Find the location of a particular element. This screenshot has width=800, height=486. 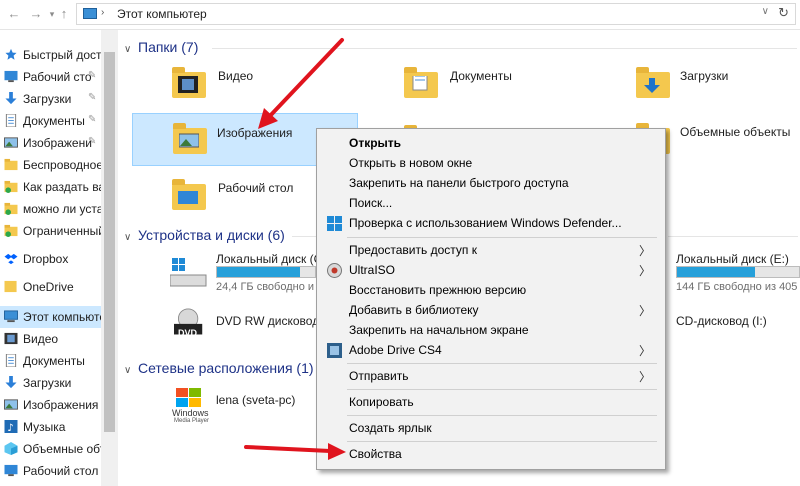

sidebar-item-documents-2: Документы is located at coordinates (50, 361).